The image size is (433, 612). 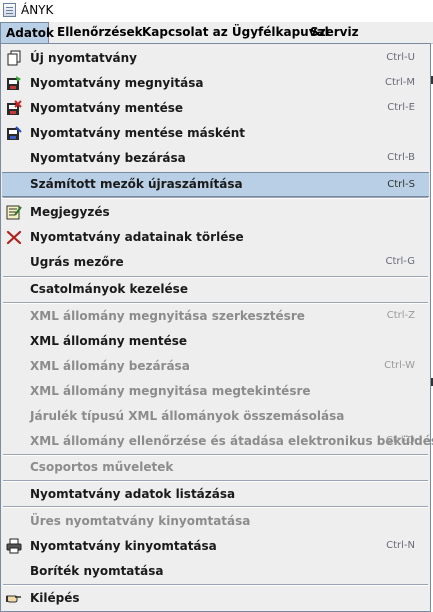 What do you see at coordinates (400, 545) in the screenshot?
I see `menu-item-shortcut: Ctrl-N` at bounding box center [400, 545].